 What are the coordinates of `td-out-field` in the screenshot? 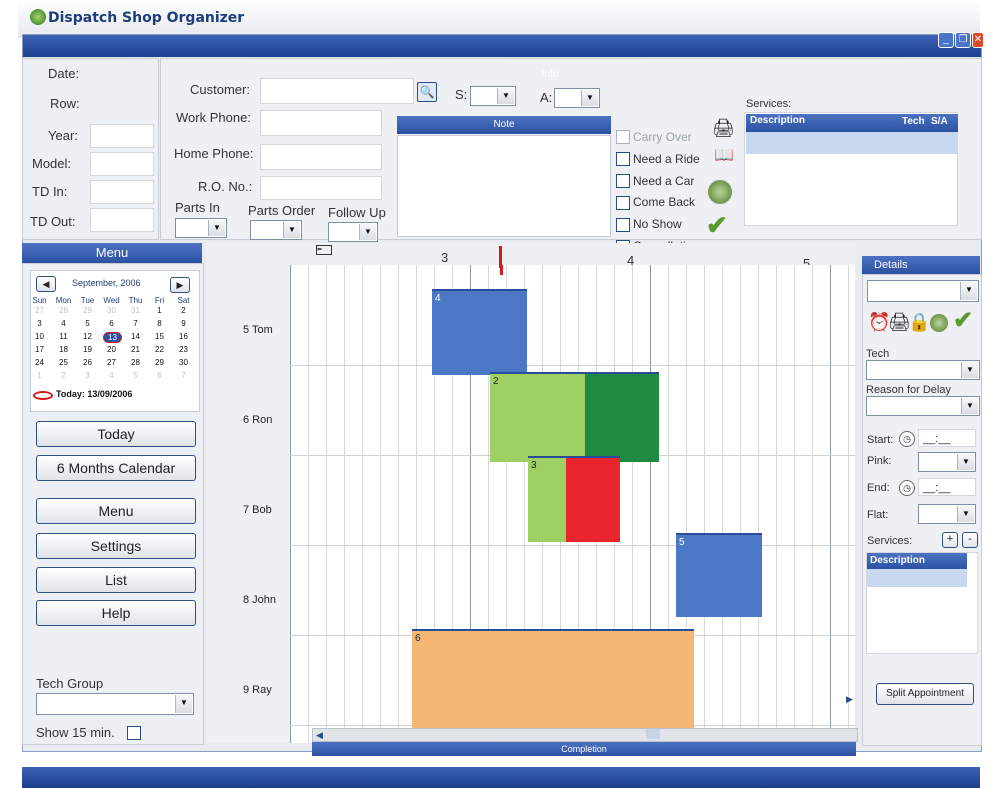 It's located at (122, 220).